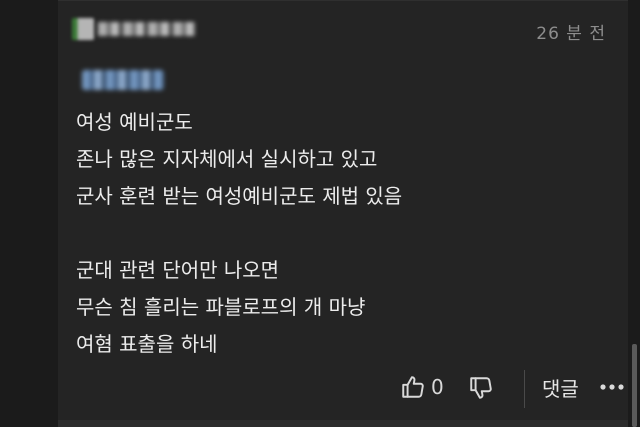 This screenshot has width=640, height=427. Describe the element at coordinates (560, 387) in the screenshot. I see `reply-button: 댓글` at that location.